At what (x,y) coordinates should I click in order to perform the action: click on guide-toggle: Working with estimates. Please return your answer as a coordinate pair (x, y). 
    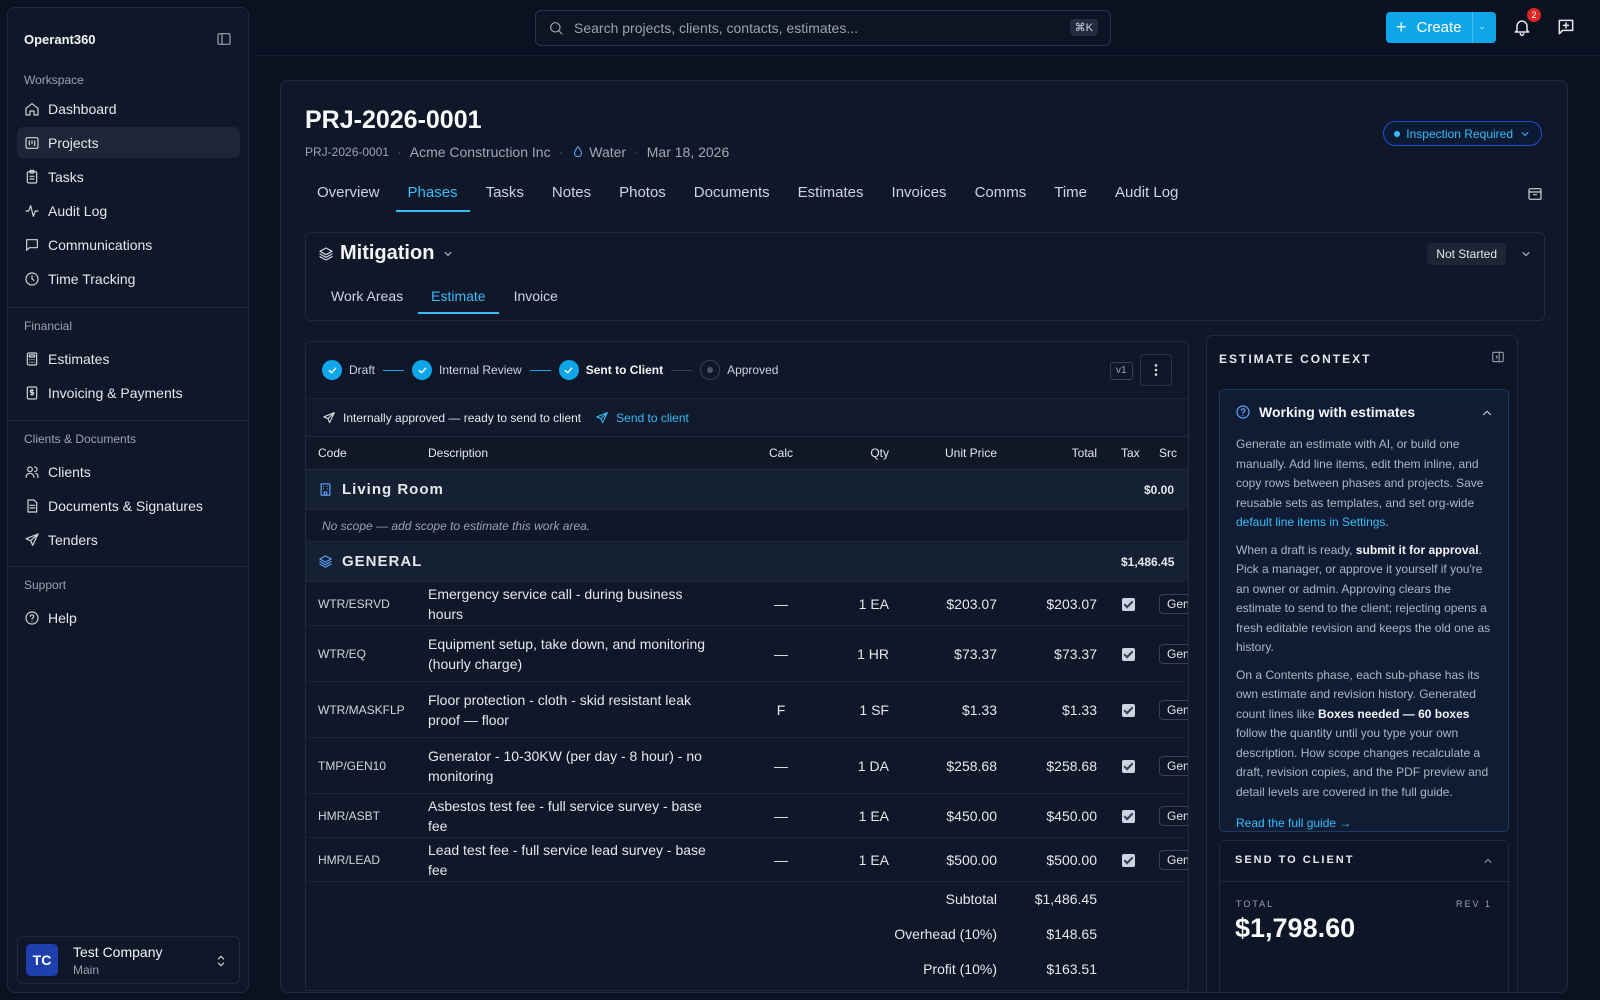
    Looking at the image, I should click on (1325, 412).